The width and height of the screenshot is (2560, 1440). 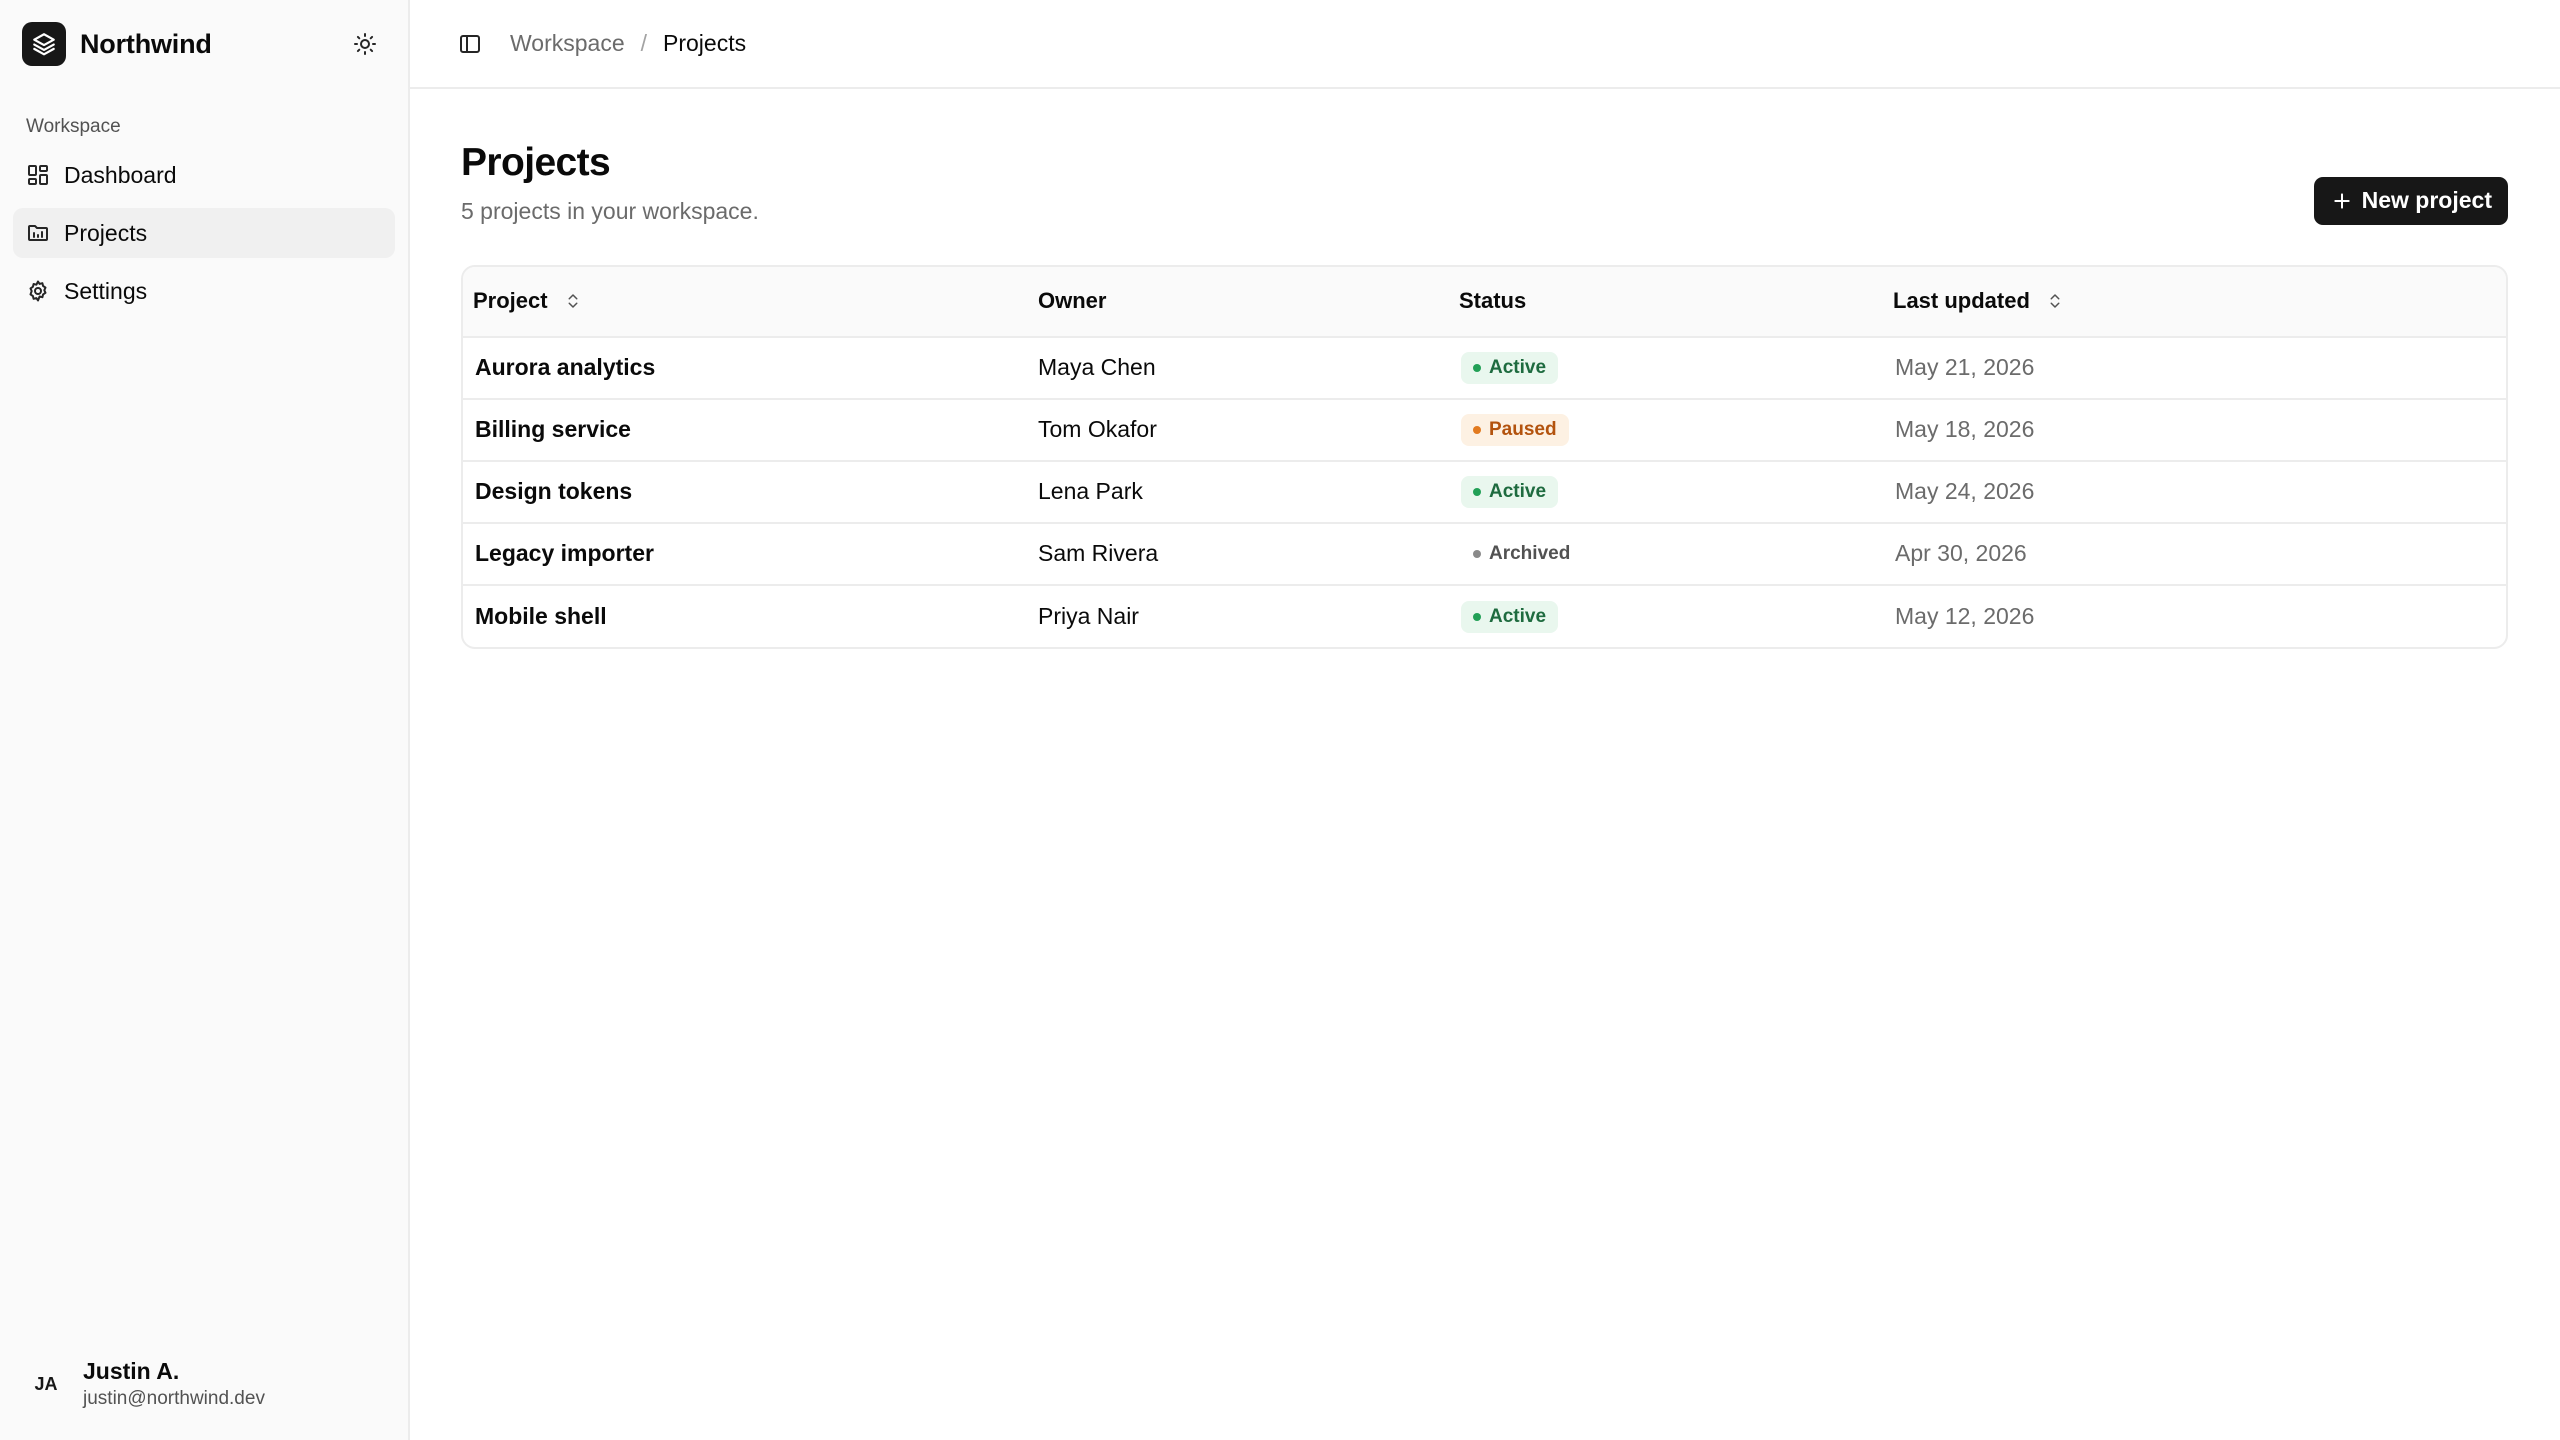 I want to click on column-header-owner: Owner, so click(x=1238, y=302).